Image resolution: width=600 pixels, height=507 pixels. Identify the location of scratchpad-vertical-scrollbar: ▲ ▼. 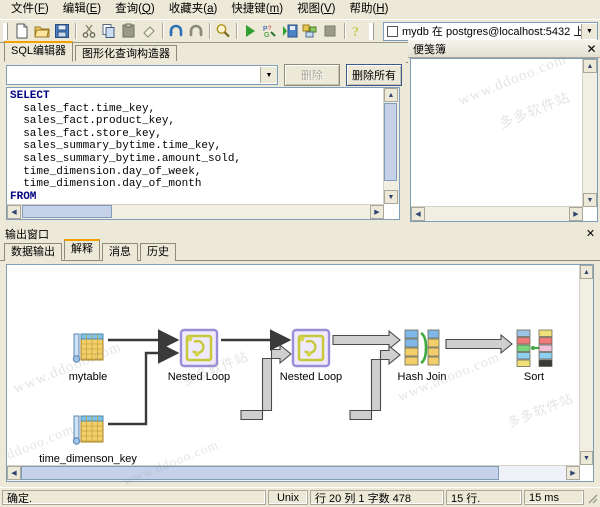
(589, 133).